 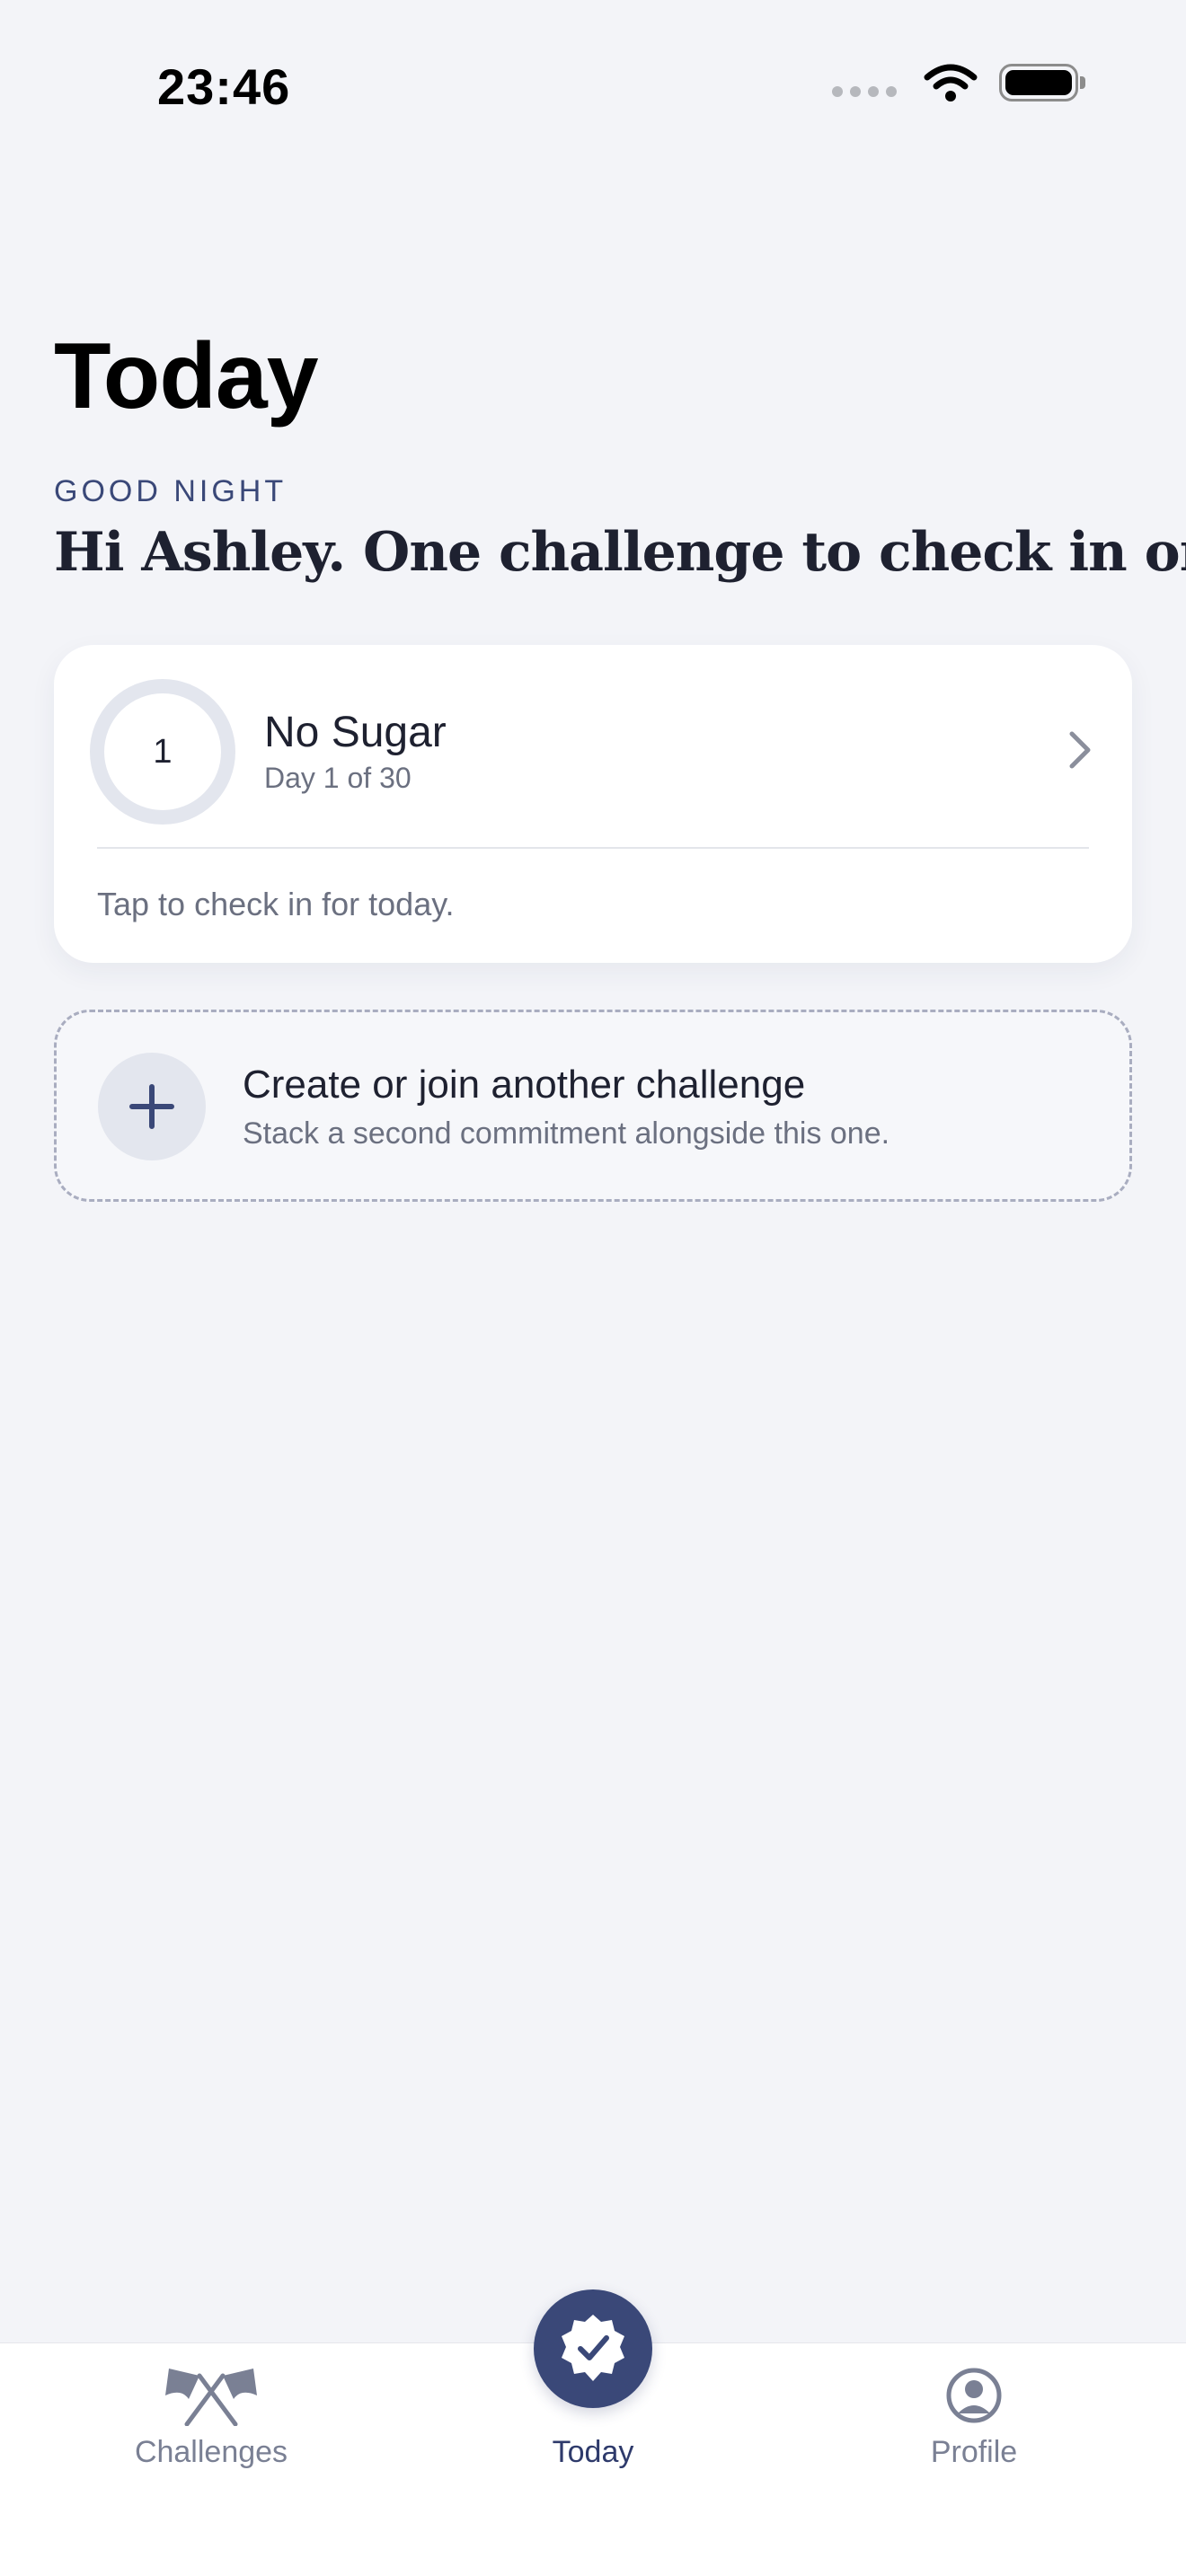 What do you see at coordinates (276, 904) in the screenshot?
I see `check-in-hint: Tap to check in for today.` at bounding box center [276, 904].